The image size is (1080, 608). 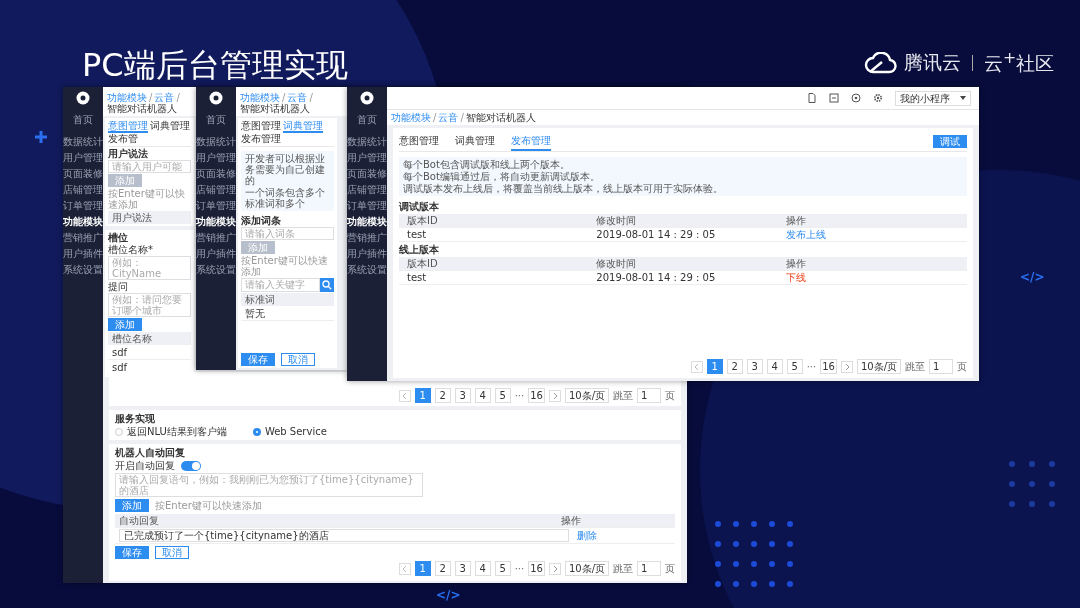 I want to click on plus-icon, so click(x=41, y=137).